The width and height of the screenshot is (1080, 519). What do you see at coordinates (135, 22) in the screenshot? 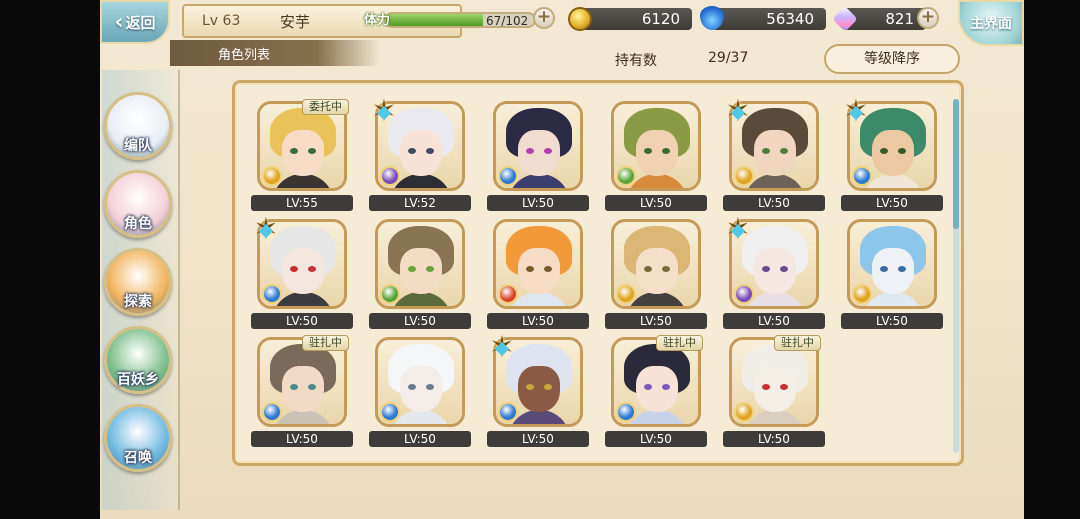
I see `back-button: ‹ 返回` at bounding box center [135, 22].